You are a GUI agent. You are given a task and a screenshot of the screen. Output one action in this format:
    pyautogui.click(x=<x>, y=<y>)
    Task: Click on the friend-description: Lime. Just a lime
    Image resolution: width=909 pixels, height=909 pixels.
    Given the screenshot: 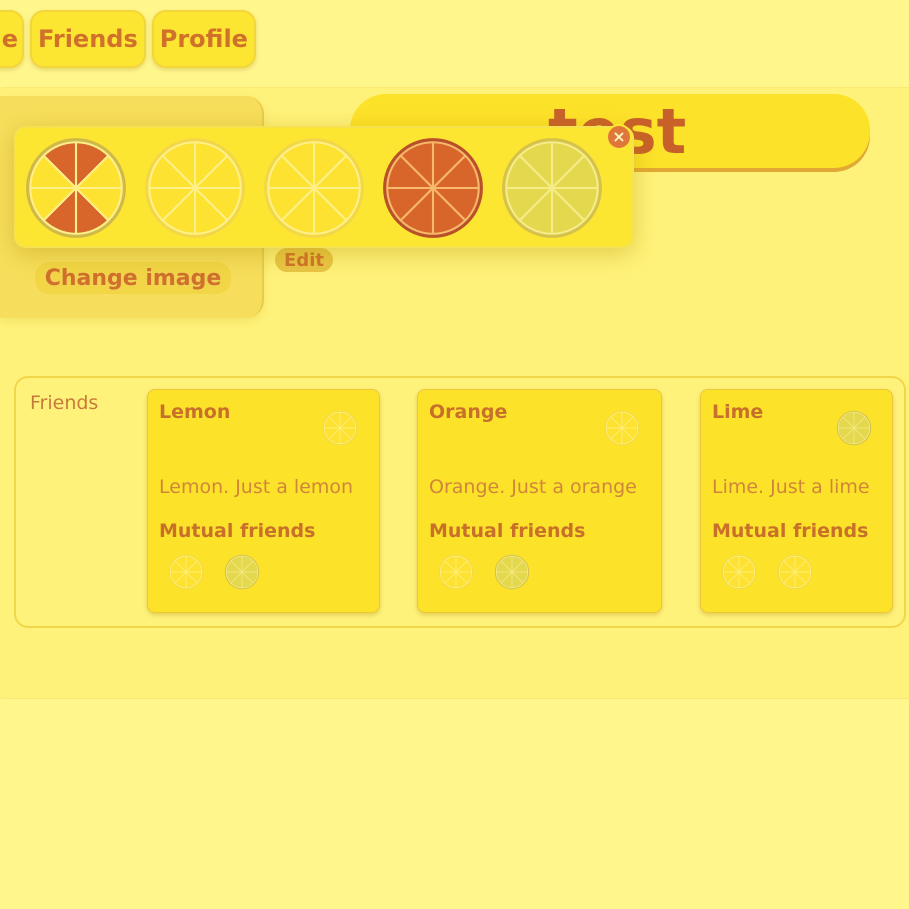 What is the action you would take?
    pyautogui.click(x=791, y=487)
    